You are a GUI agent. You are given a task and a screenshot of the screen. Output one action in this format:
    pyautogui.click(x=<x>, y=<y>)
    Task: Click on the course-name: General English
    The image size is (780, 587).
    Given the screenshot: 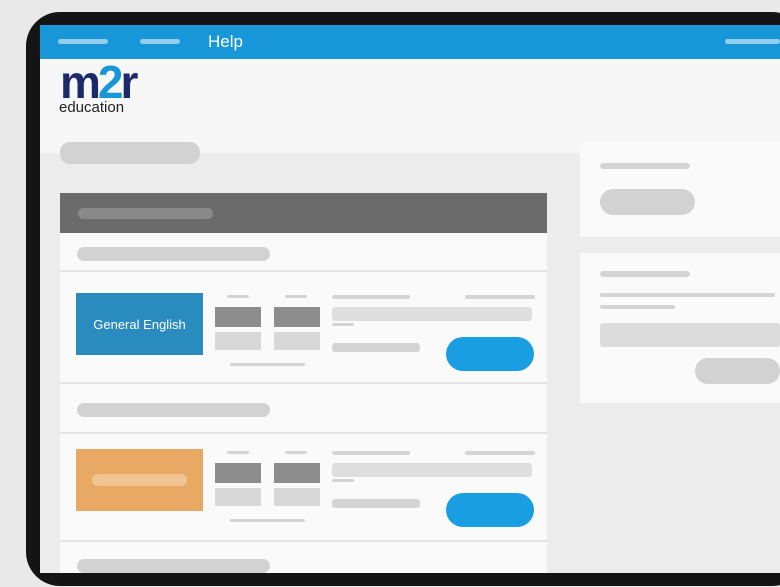 What is the action you would take?
    pyautogui.click(x=139, y=324)
    